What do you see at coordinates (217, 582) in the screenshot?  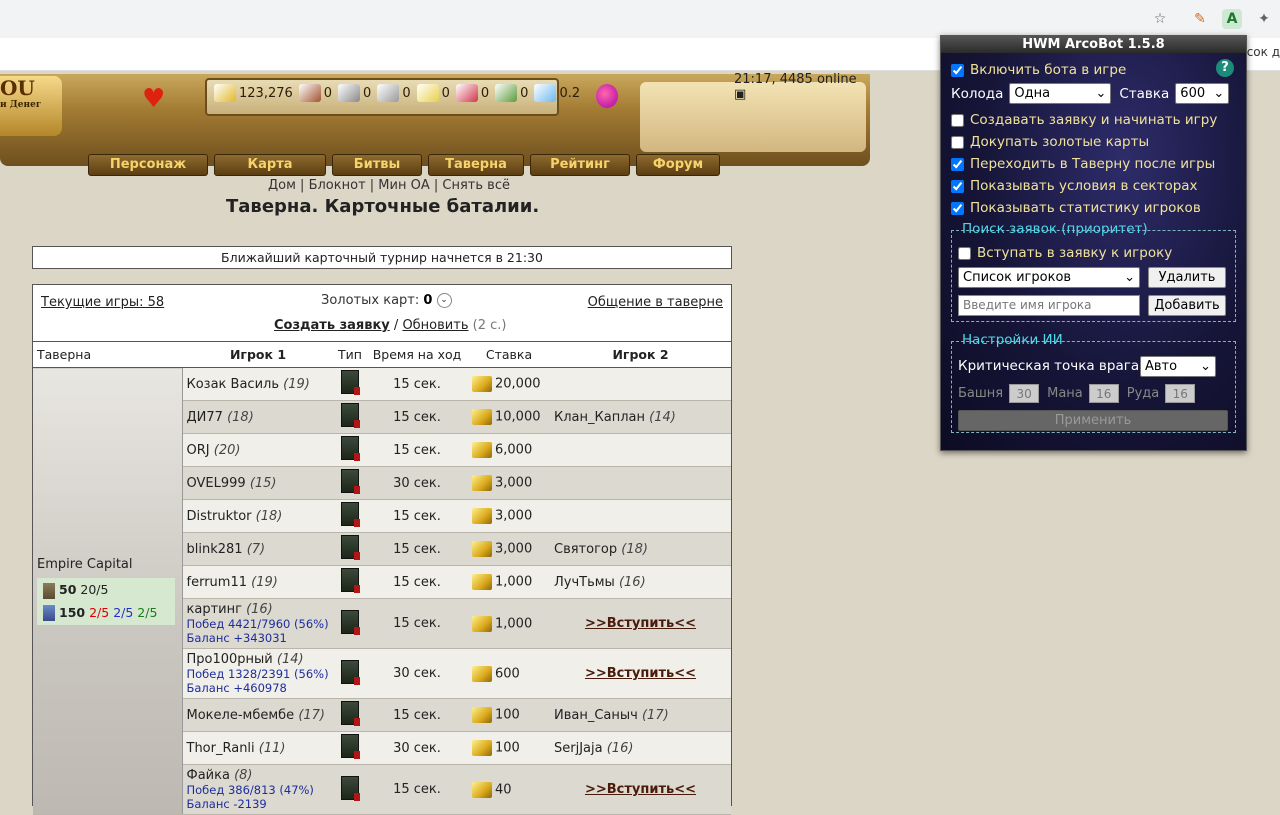 I see `player1-name: ferrum11` at bounding box center [217, 582].